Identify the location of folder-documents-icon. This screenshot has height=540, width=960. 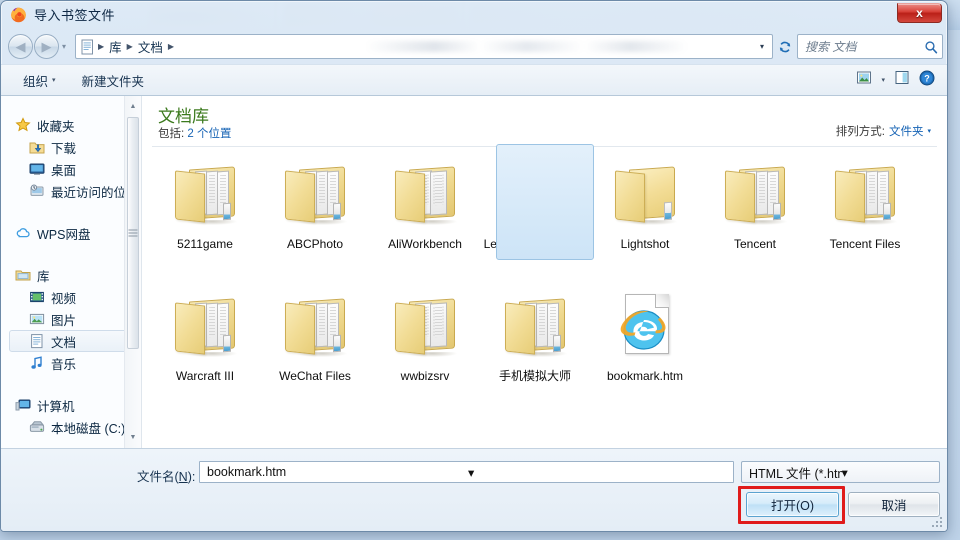
(425, 195).